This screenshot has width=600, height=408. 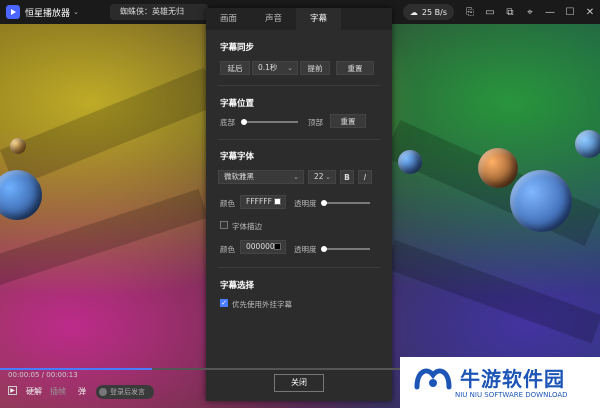 I want to click on sync-section-title: 字幕同步, so click(x=237, y=48).